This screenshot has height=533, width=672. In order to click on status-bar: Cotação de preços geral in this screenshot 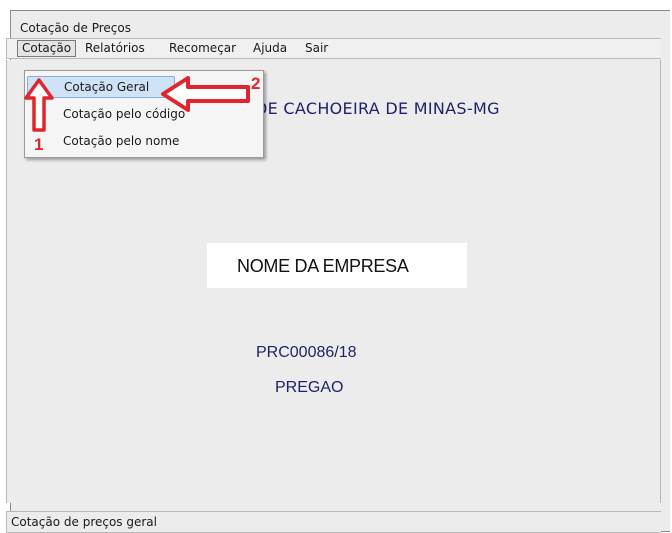, I will do `click(333, 522)`.